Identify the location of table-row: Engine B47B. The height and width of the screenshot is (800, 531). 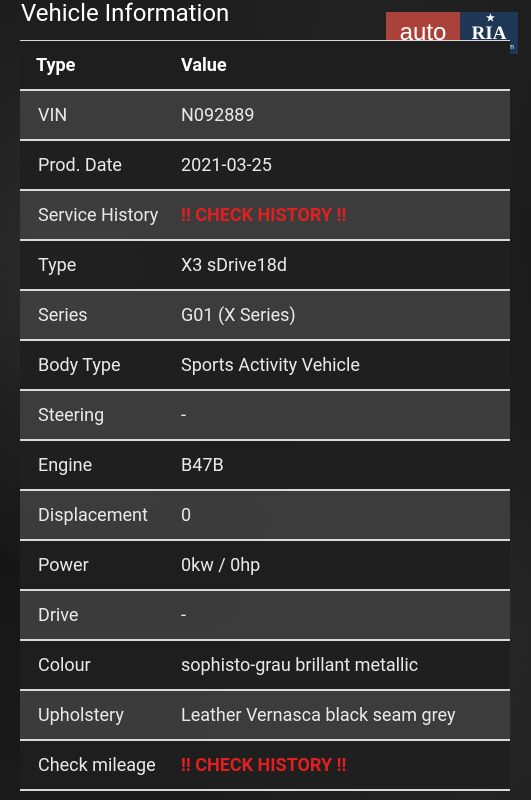
(265, 466).